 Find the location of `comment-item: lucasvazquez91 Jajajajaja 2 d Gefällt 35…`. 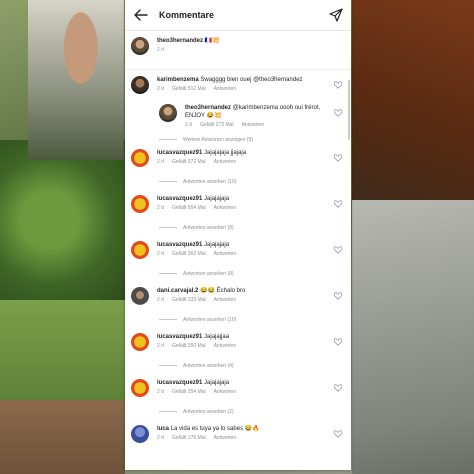

comment-item: lucasvazquez91 Jajajajaja 2 d Gefällt 35… is located at coordinates (238, 387).